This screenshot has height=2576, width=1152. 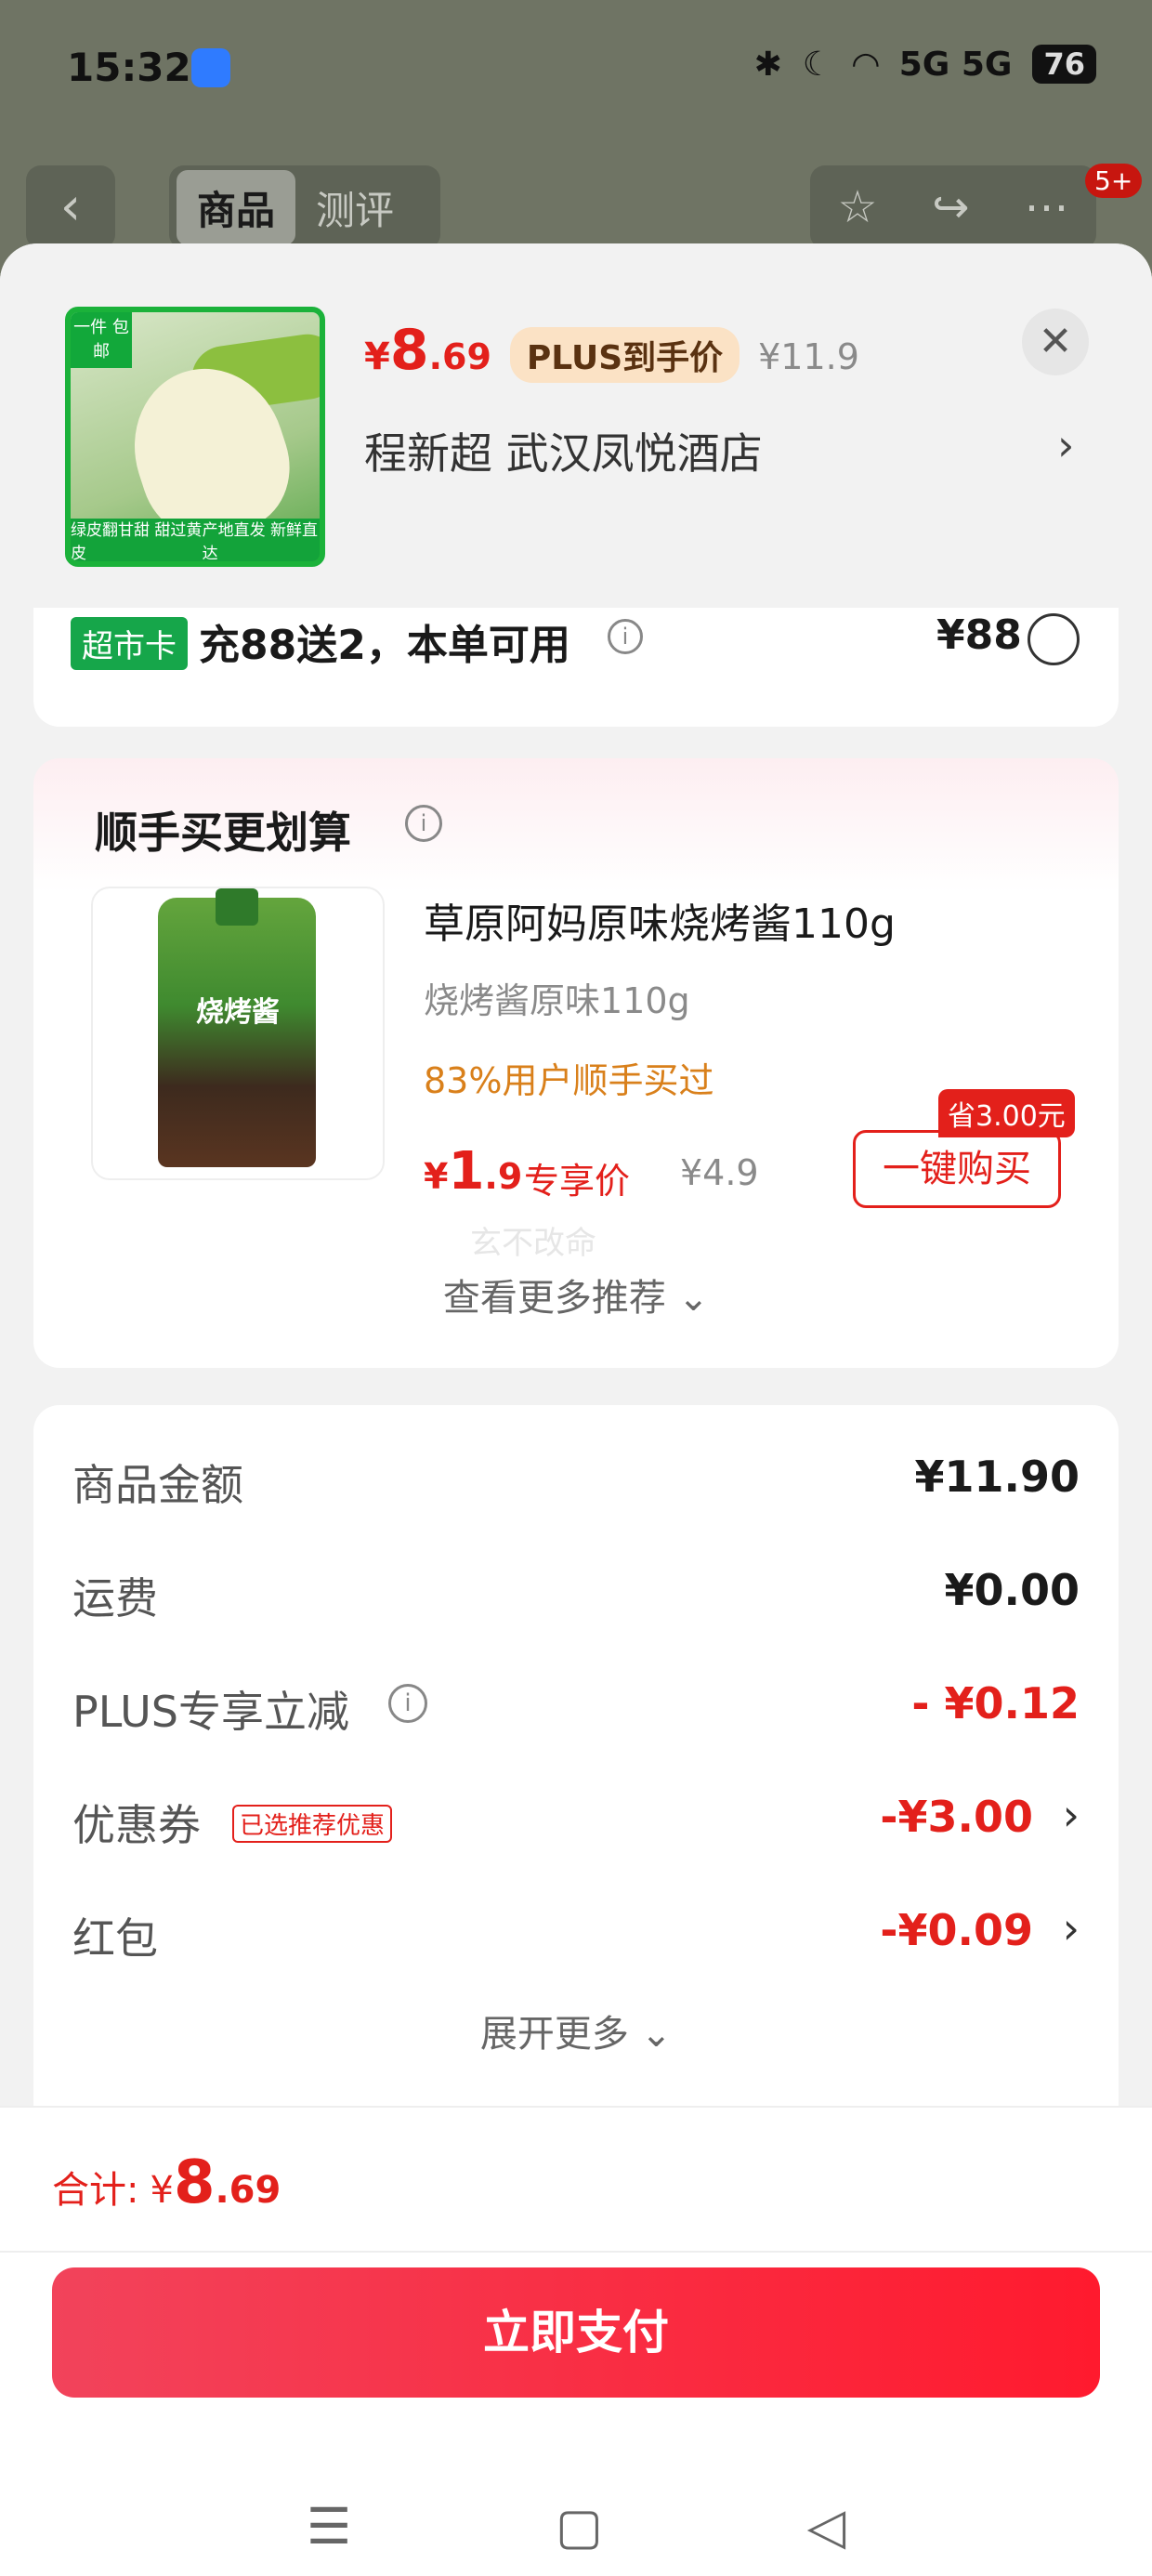 What do you see at coordinates (767, 64) in the screenshot?
I see `bluetooth-icon: ✱` at bounding box center [767, 64].